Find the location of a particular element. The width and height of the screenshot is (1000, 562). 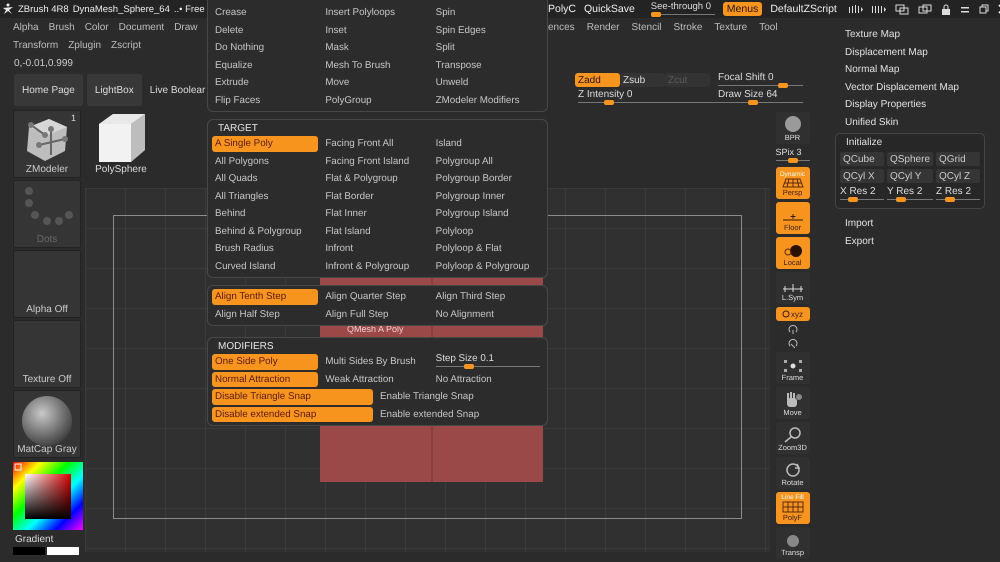

color-picker is located at coordinates (48, 496).